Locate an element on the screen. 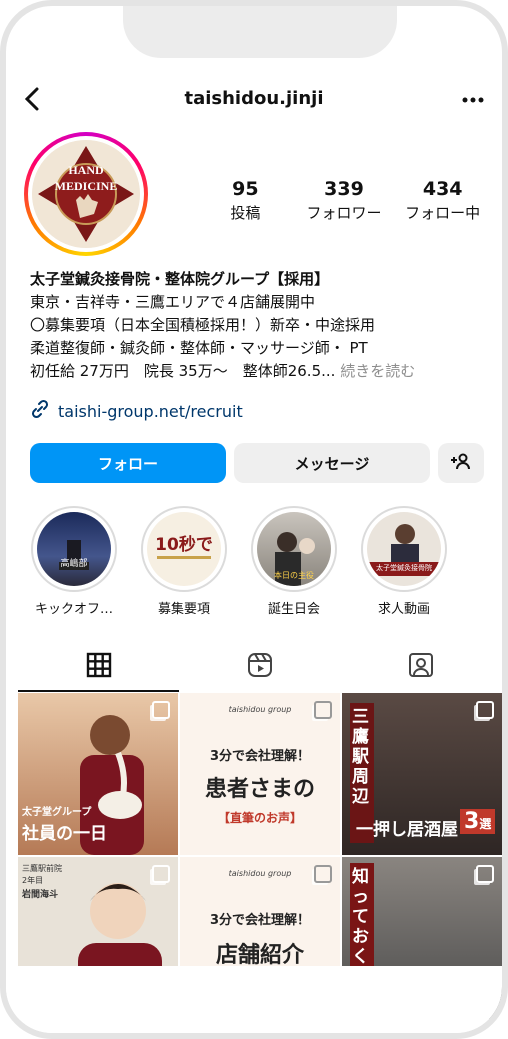 The height and width of the screenshot is (1039, 508). post-caption-main: 患者さまの is located at coordinates (259, 789).